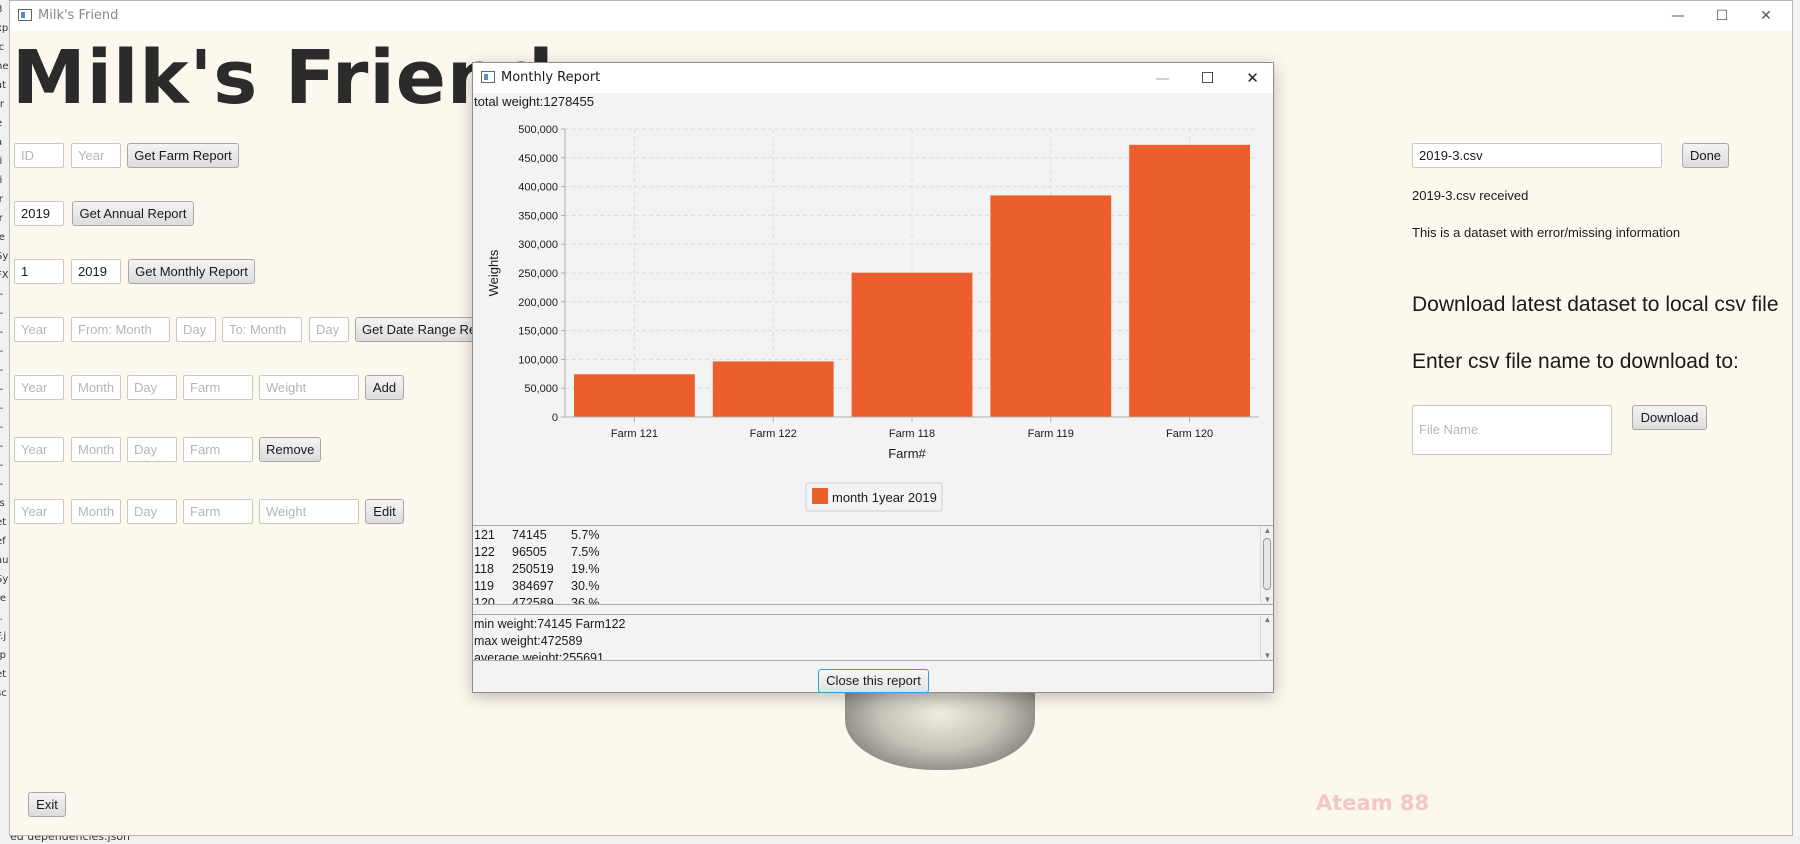 Image resolution: width=1800 pixels, height=844 pixels. Describe the element at coordinates (1189, 434) in the screenshot. I see `x-tick-label: Farm 120` at that location.